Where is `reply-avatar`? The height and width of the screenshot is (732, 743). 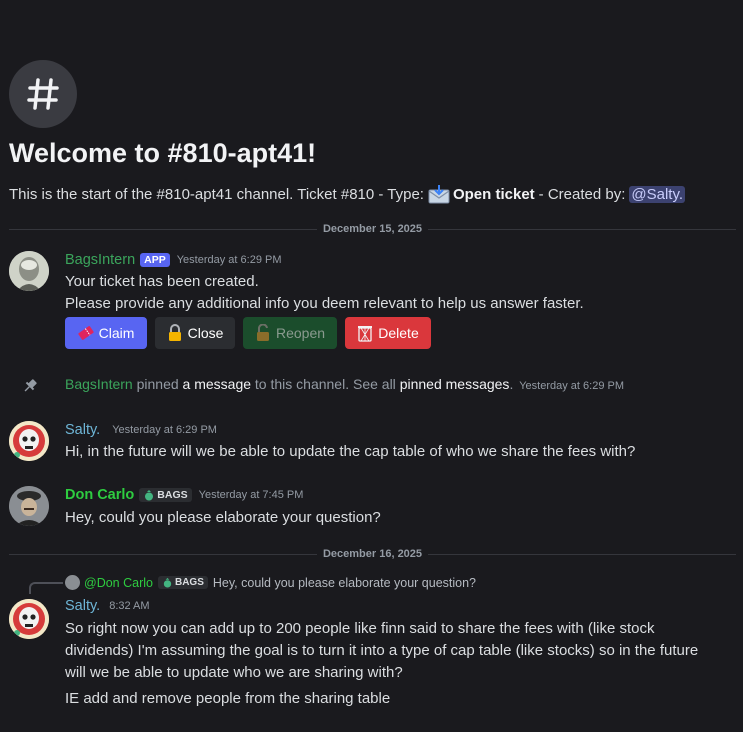 reply-avatar is located at coordinates (72, 582).